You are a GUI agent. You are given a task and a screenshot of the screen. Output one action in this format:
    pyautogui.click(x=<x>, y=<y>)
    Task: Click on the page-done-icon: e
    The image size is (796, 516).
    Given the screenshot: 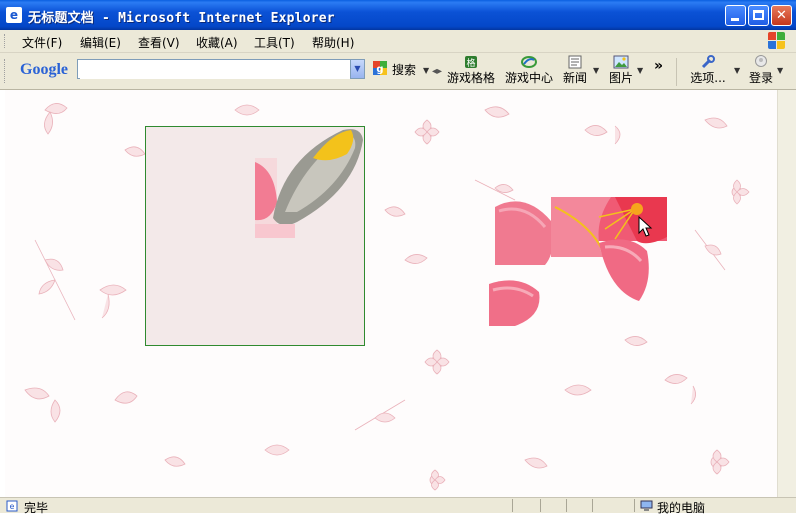 What is the action you would take?
    pyautogui.click(x=12, y=506)
    